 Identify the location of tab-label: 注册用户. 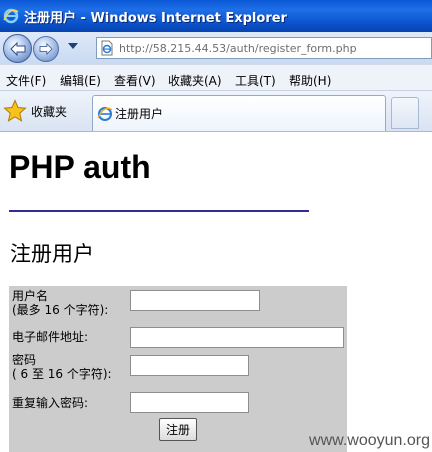
(139, 114).